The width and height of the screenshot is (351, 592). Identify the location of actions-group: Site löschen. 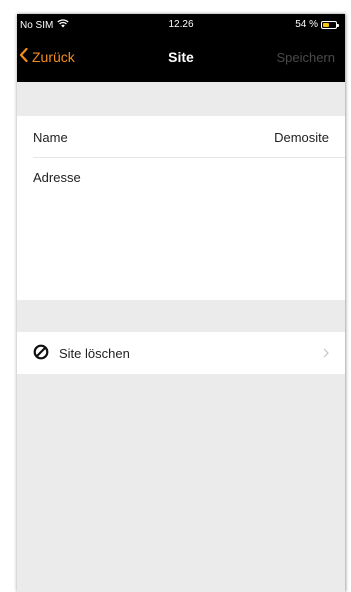
(181, 353).